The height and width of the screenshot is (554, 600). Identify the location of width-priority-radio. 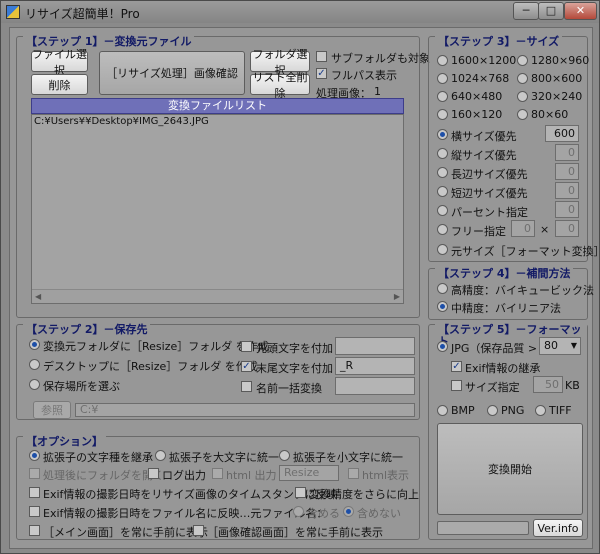
(442, 134).